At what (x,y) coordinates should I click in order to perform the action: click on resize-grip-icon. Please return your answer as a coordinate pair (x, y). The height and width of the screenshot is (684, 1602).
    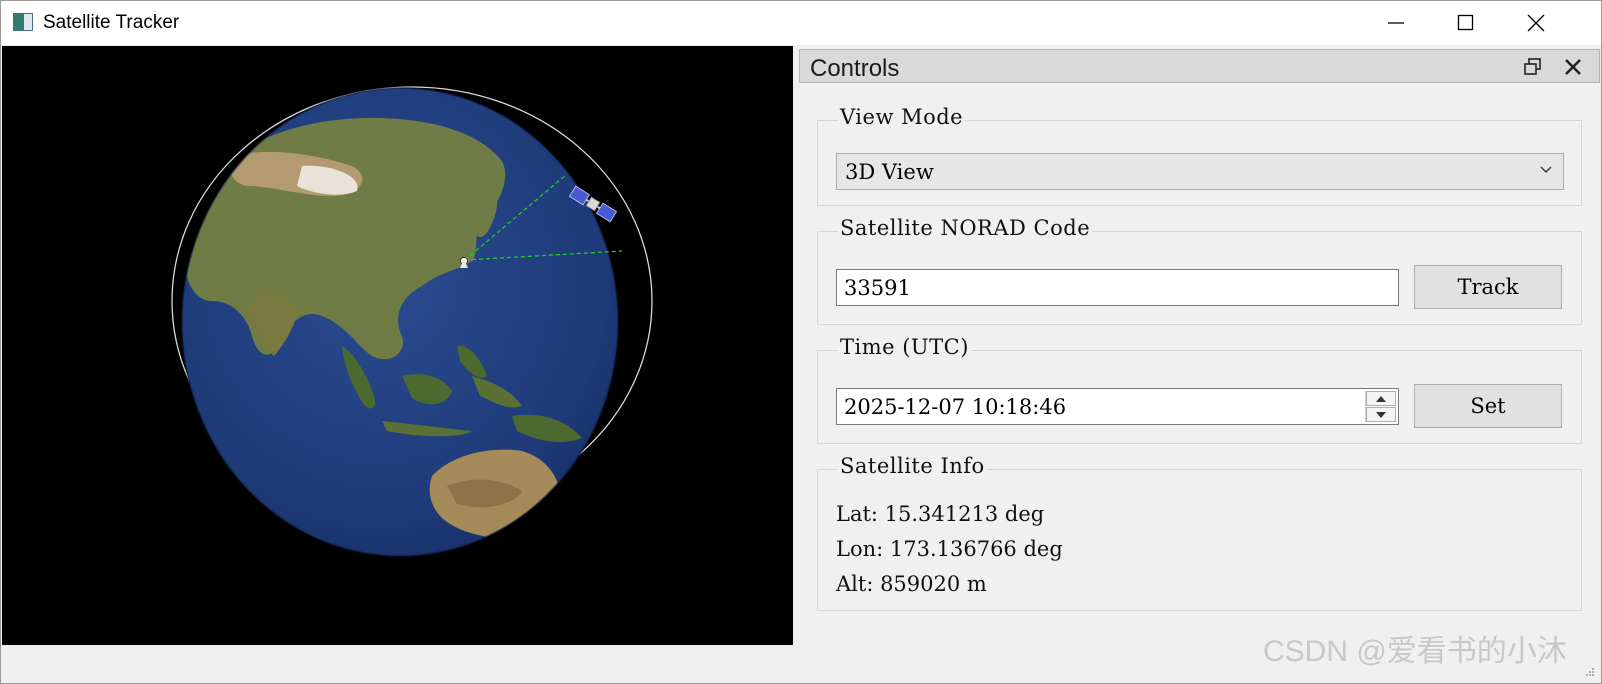
    Looking at the image, I should click on (1590, 672).